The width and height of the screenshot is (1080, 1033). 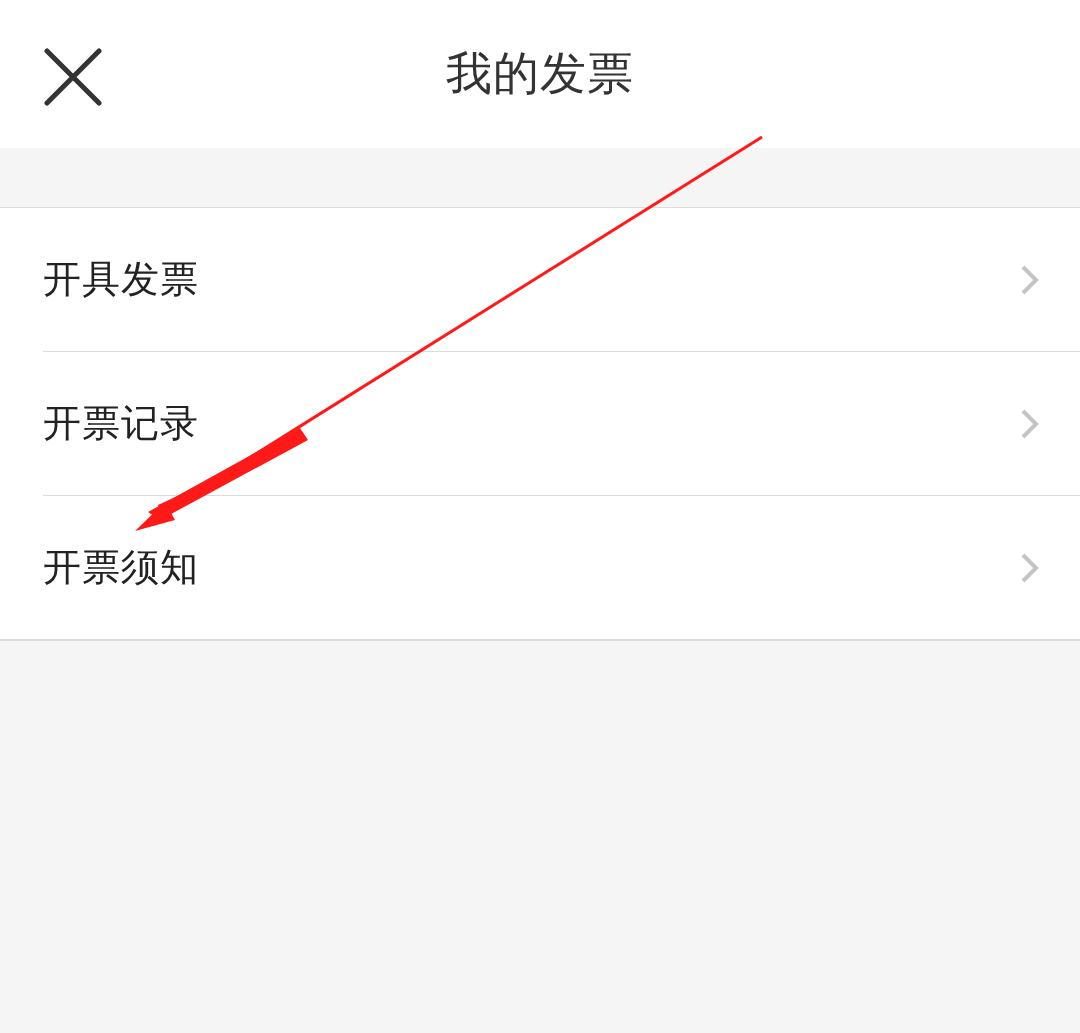 What do you see at coordinates (561, 279) in the screenshot?
I see `menu-item: 开具发票` at bounding box center [561, 279].